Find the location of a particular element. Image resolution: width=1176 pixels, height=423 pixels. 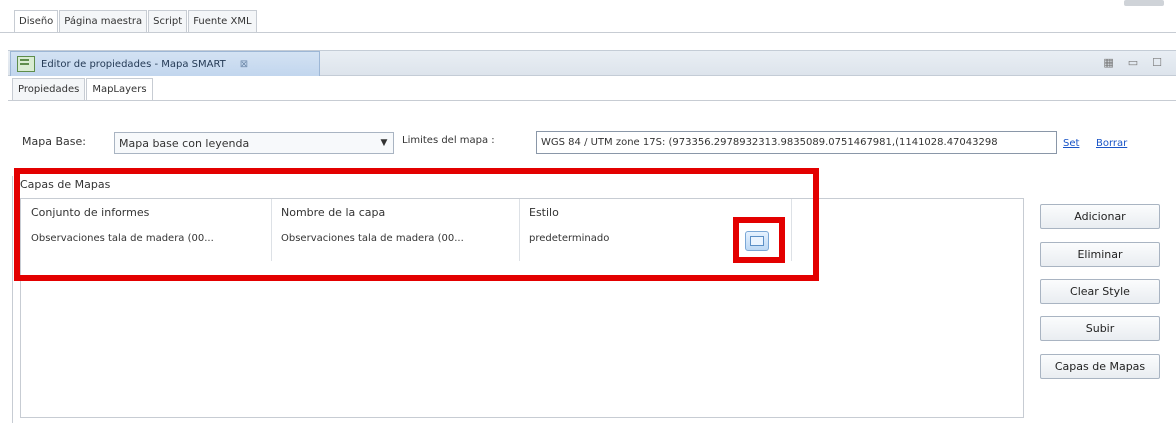

editor-tabs: Diseño Página maestra Script Fuente XML is located at coordinates (136, 21).